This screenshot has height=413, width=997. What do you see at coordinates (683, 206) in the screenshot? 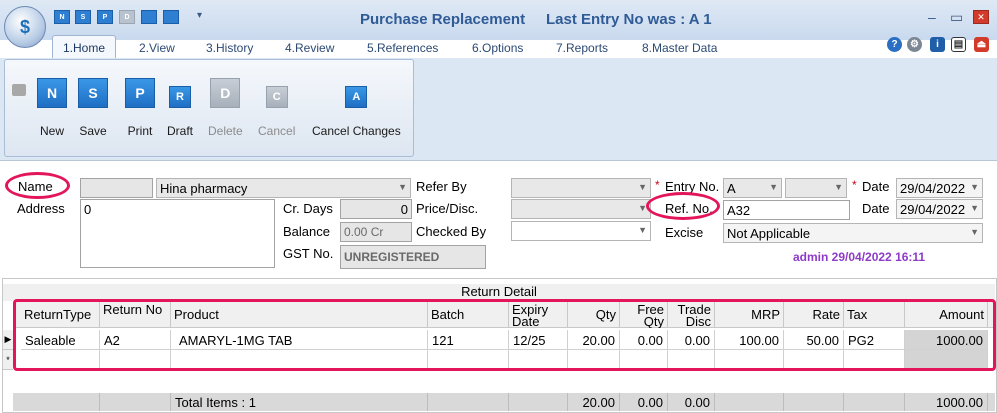
I see `ref-no-highlight-ellipse` at bounding box center [683, 206].